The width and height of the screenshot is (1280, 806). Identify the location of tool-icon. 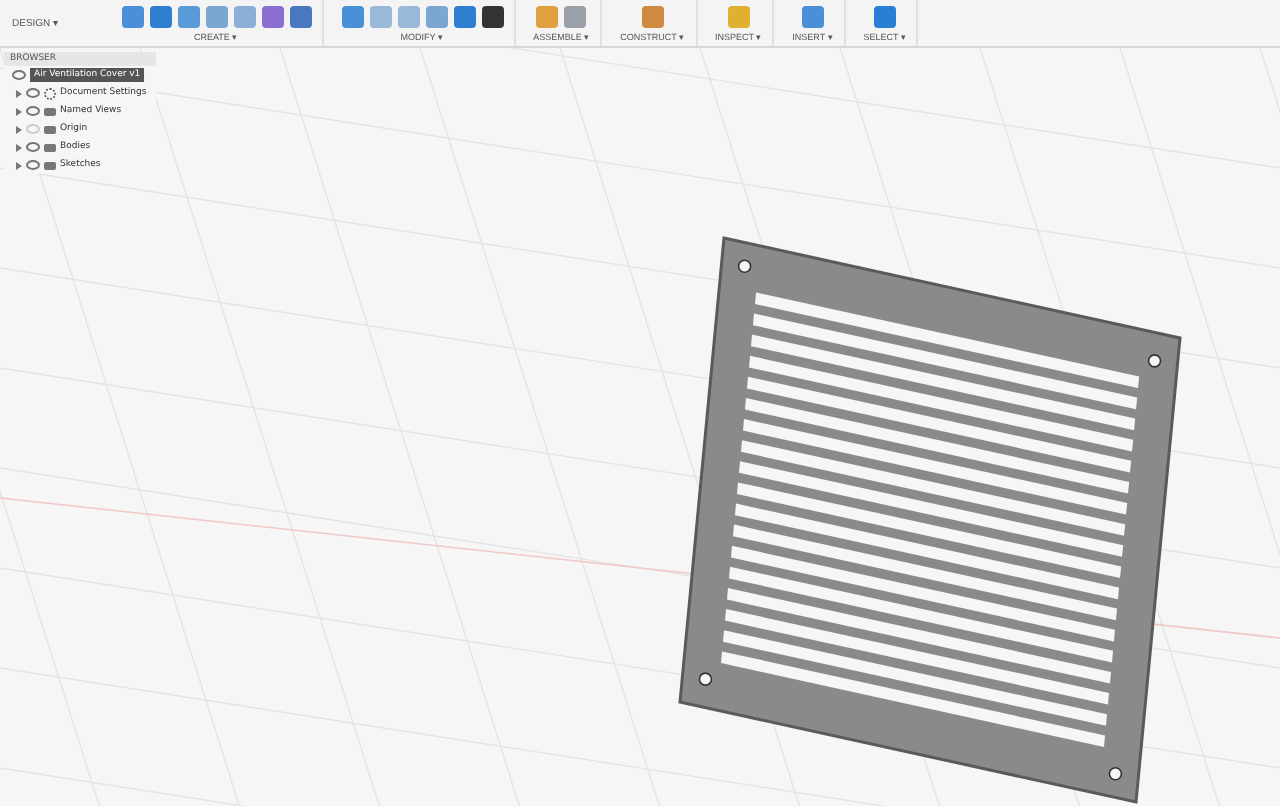
(492, 16).